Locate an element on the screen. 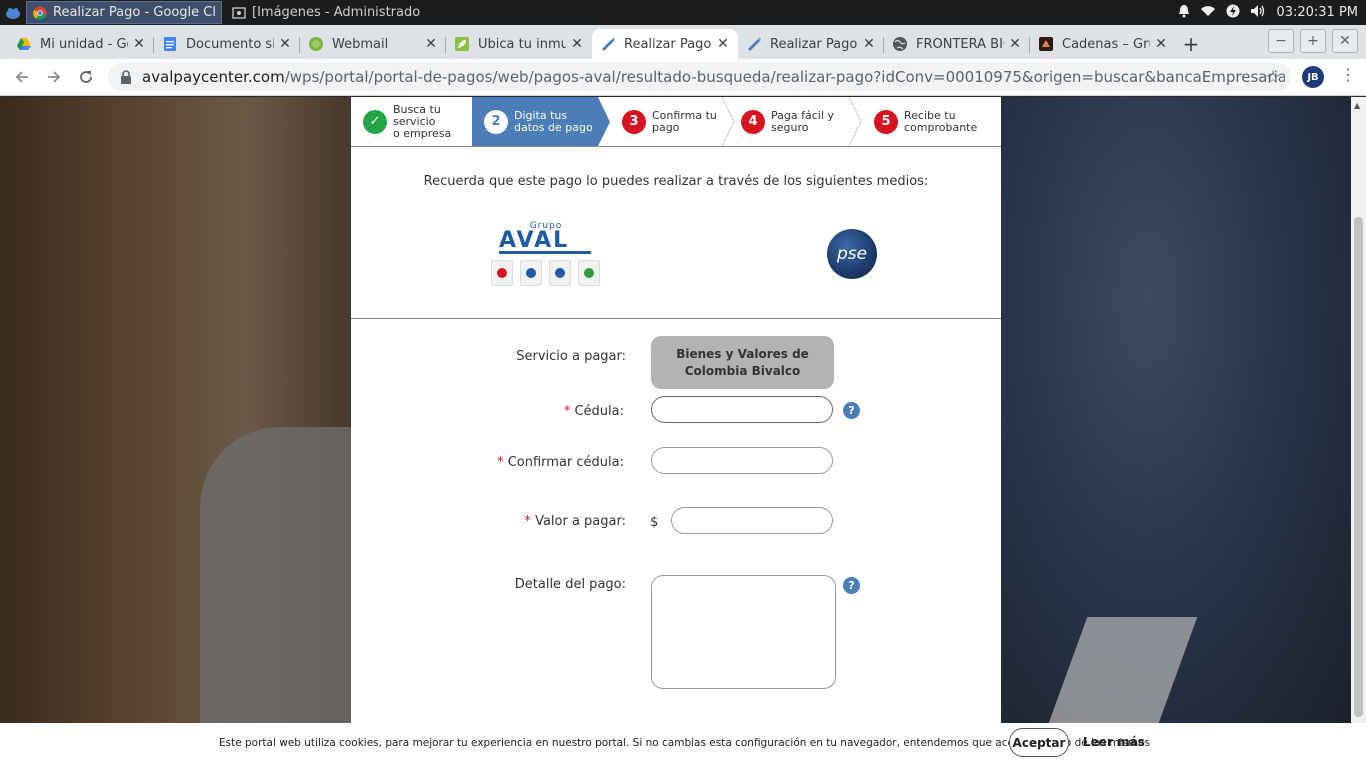 The width and height of the screenshot is (1366, 768). currency-symbol: $ is located at coordinates (654, 522).